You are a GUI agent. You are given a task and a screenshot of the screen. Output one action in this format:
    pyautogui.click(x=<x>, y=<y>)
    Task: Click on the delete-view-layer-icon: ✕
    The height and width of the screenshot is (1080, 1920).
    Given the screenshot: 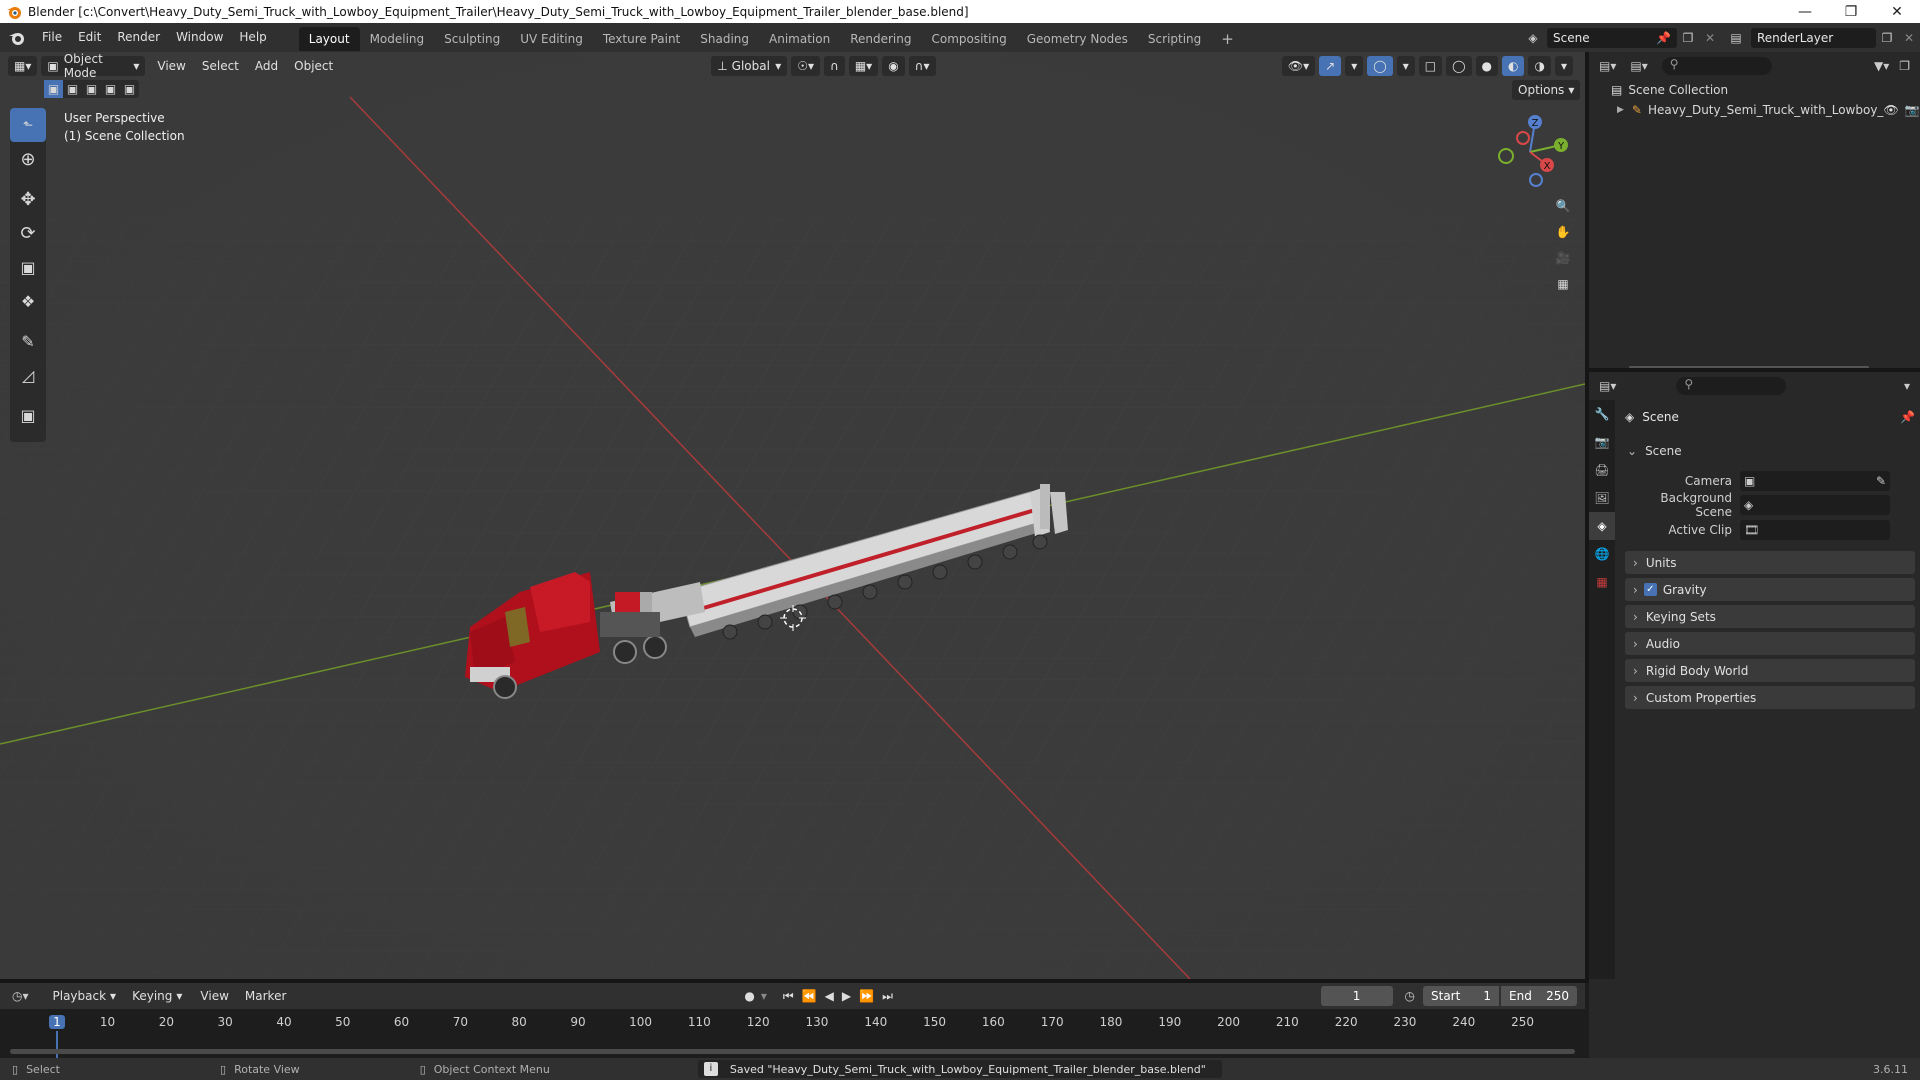 What is the action you would take?
    pyautogui.click(x=1909, y=38)
    